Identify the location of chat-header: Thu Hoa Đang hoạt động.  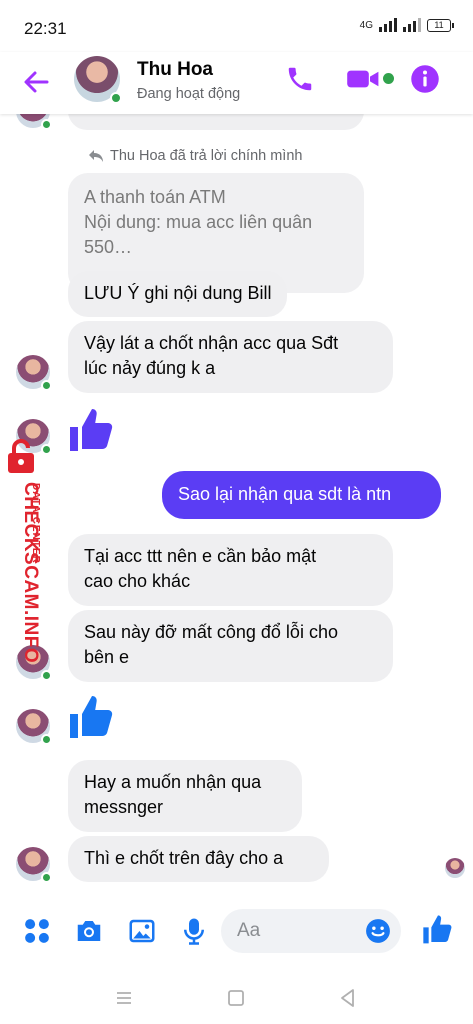
(236, 83).